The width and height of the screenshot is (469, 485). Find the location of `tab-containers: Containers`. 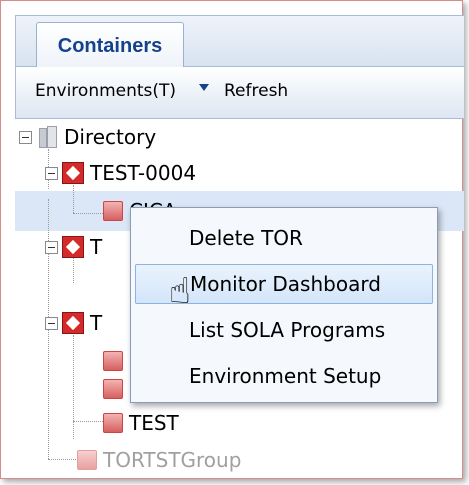

tab-containers: Containers is located at coordinates (110, 45).